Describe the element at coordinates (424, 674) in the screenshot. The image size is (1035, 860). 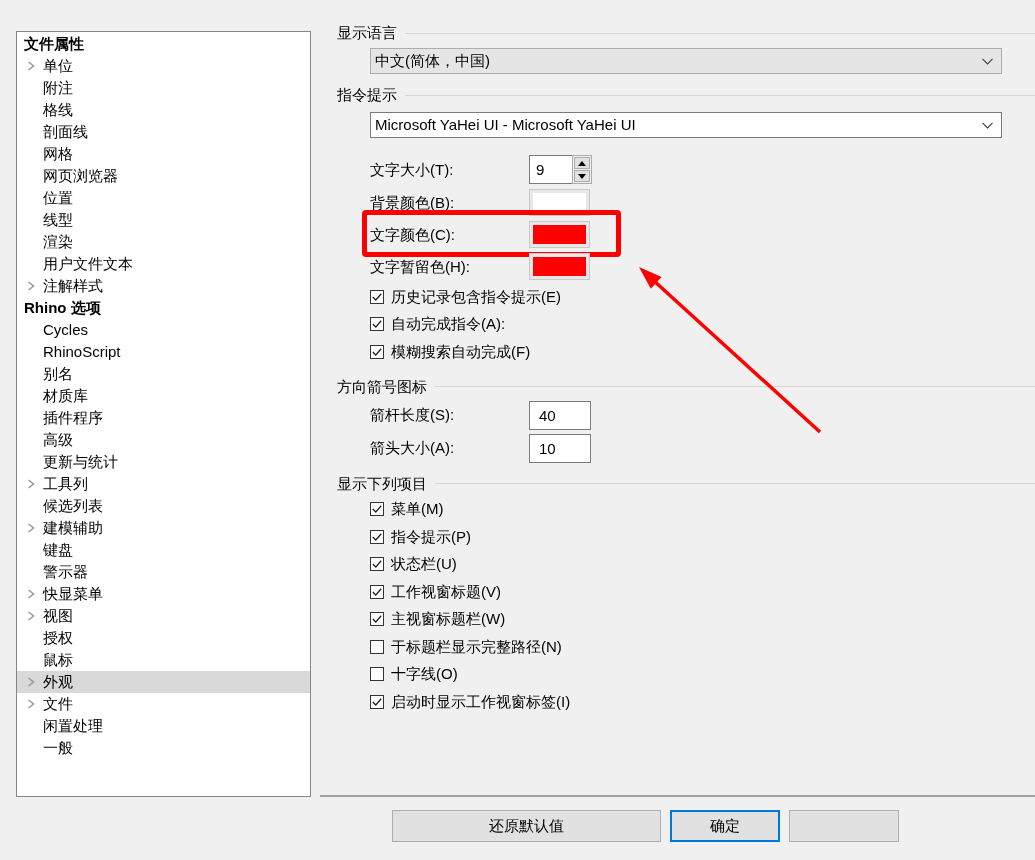
I see `checkbox-label: 十字线(O)` at that location.